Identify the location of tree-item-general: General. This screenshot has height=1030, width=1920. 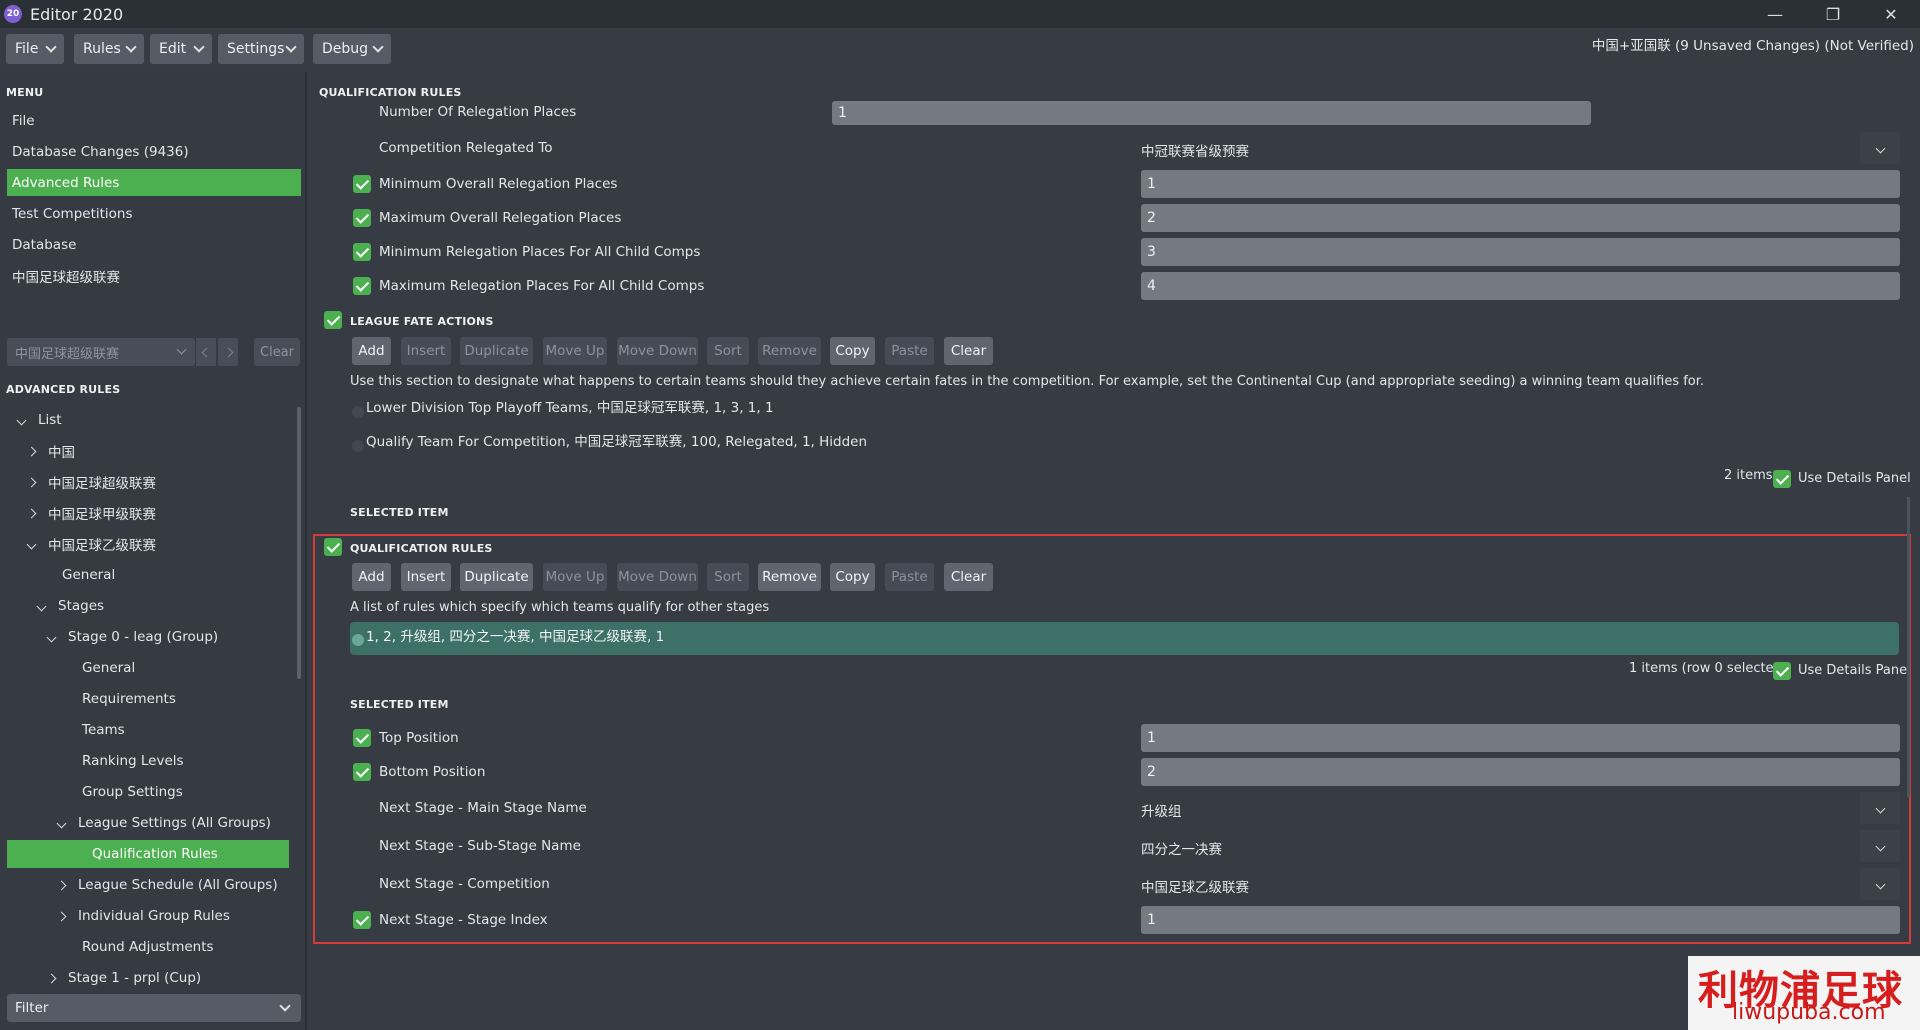
(88, 575).